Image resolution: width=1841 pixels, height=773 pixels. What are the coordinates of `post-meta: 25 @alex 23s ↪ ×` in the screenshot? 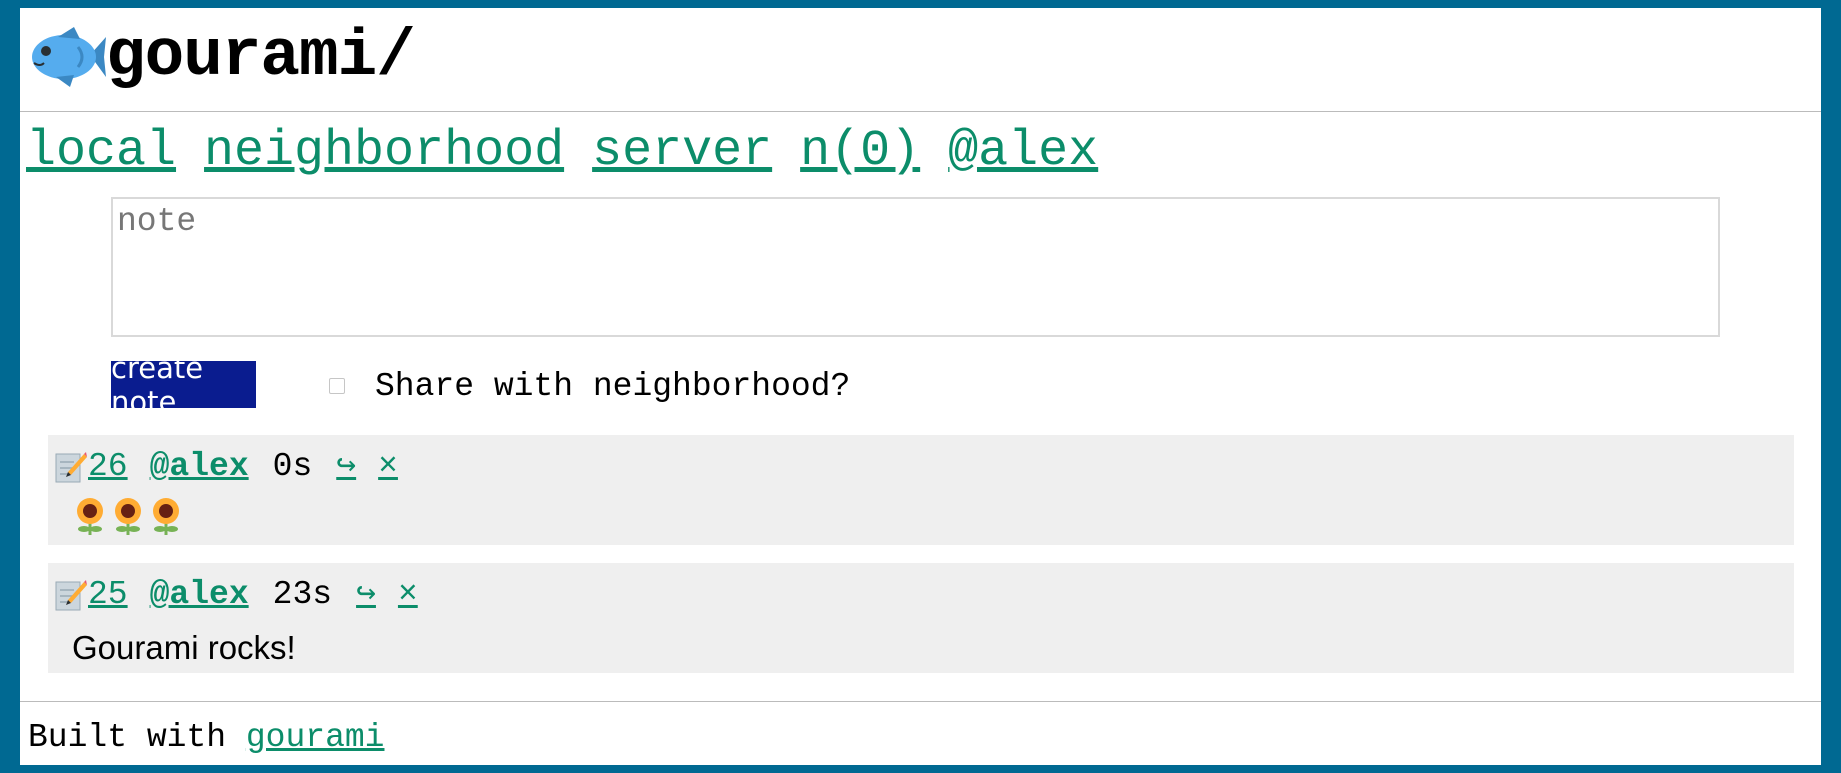 It's located at (247, 595).